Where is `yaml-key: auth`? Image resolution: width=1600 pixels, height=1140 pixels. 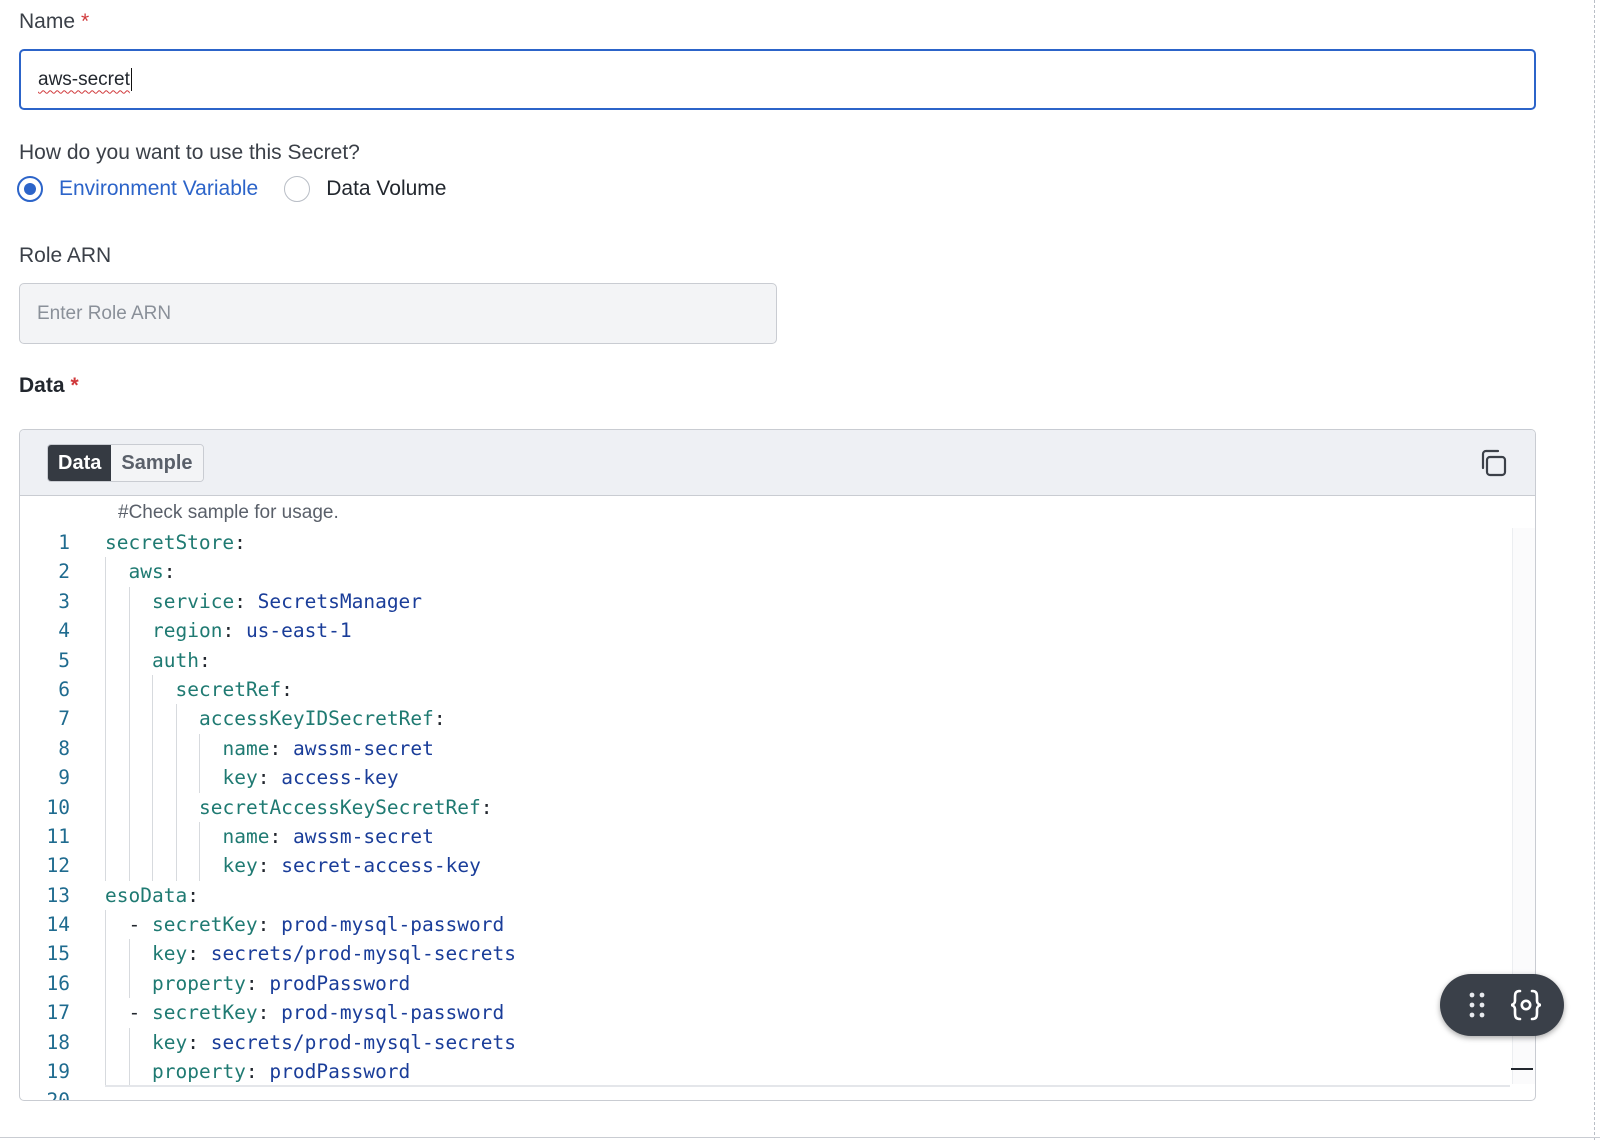
yaml-key: auth is located at coordinates (175, 660).